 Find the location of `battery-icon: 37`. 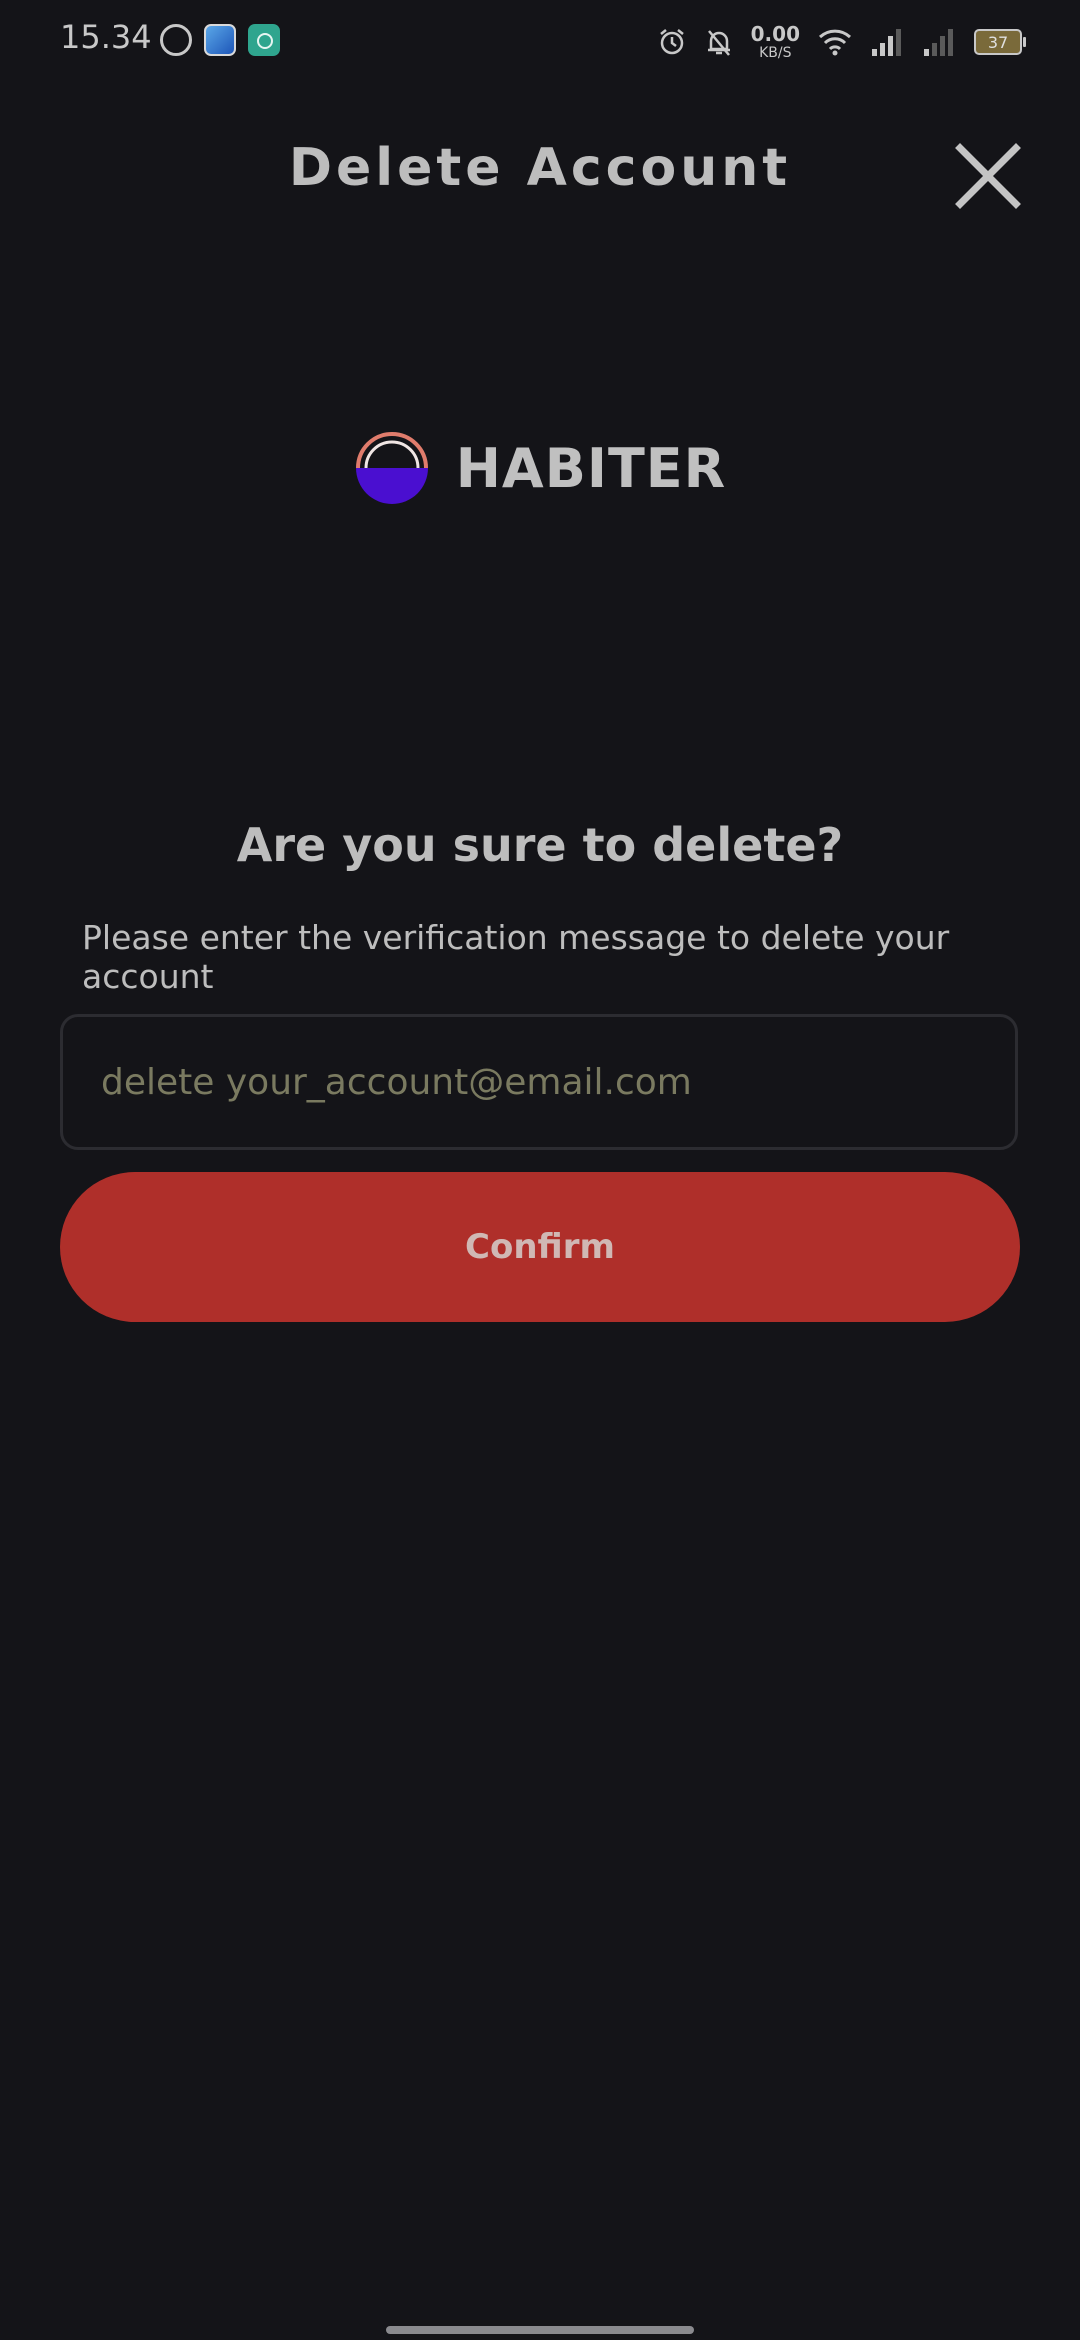

battery-icon: 37 is located at coordinates (1000, 42).